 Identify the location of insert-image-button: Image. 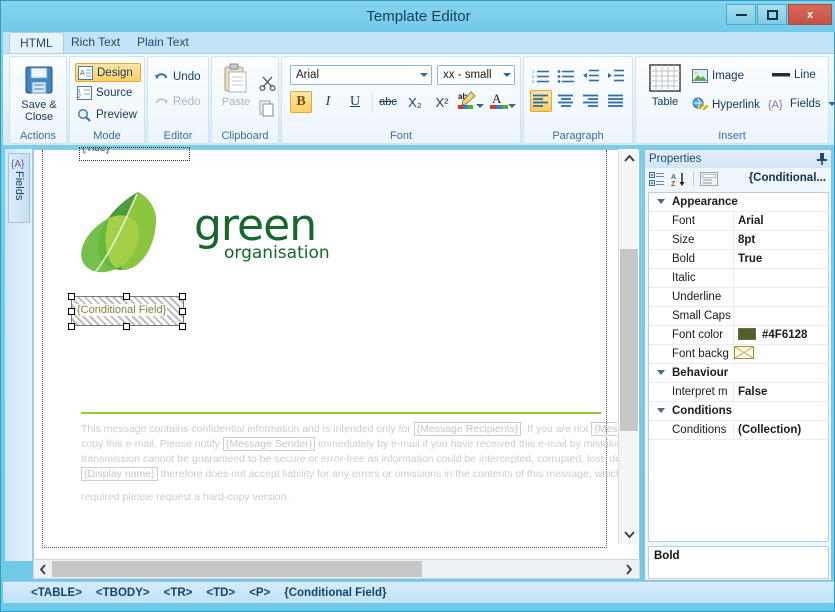
(718, 76).